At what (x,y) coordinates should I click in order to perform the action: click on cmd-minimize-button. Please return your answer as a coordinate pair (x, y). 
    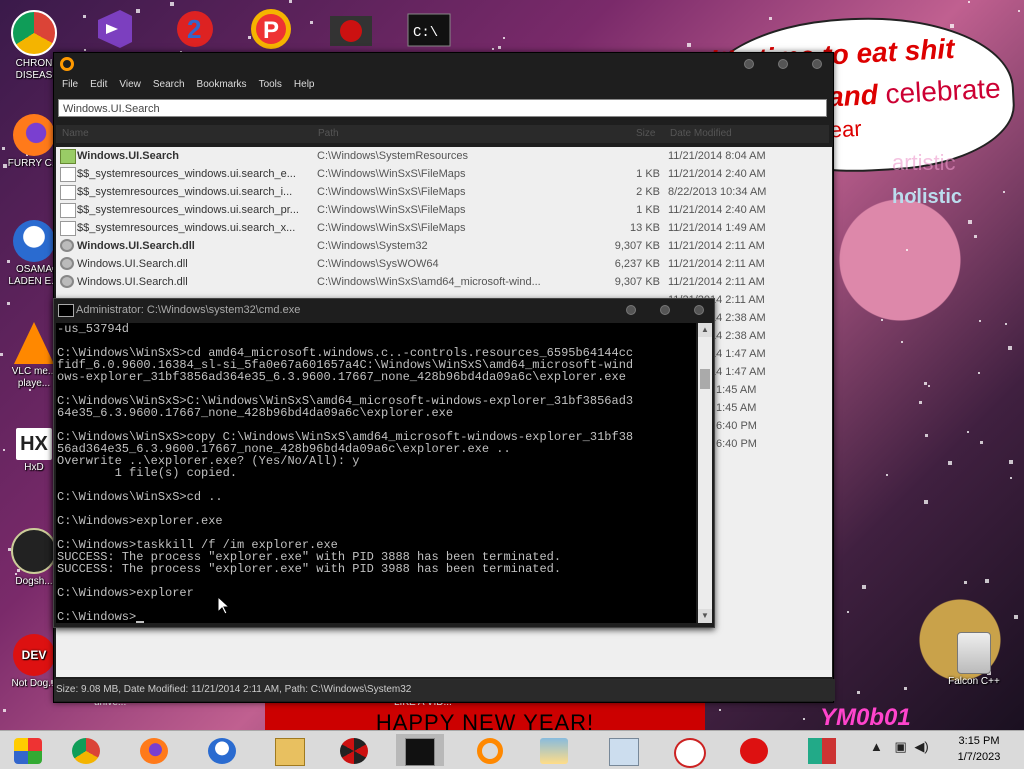
    Looking at the image, I should click on (631, 310).